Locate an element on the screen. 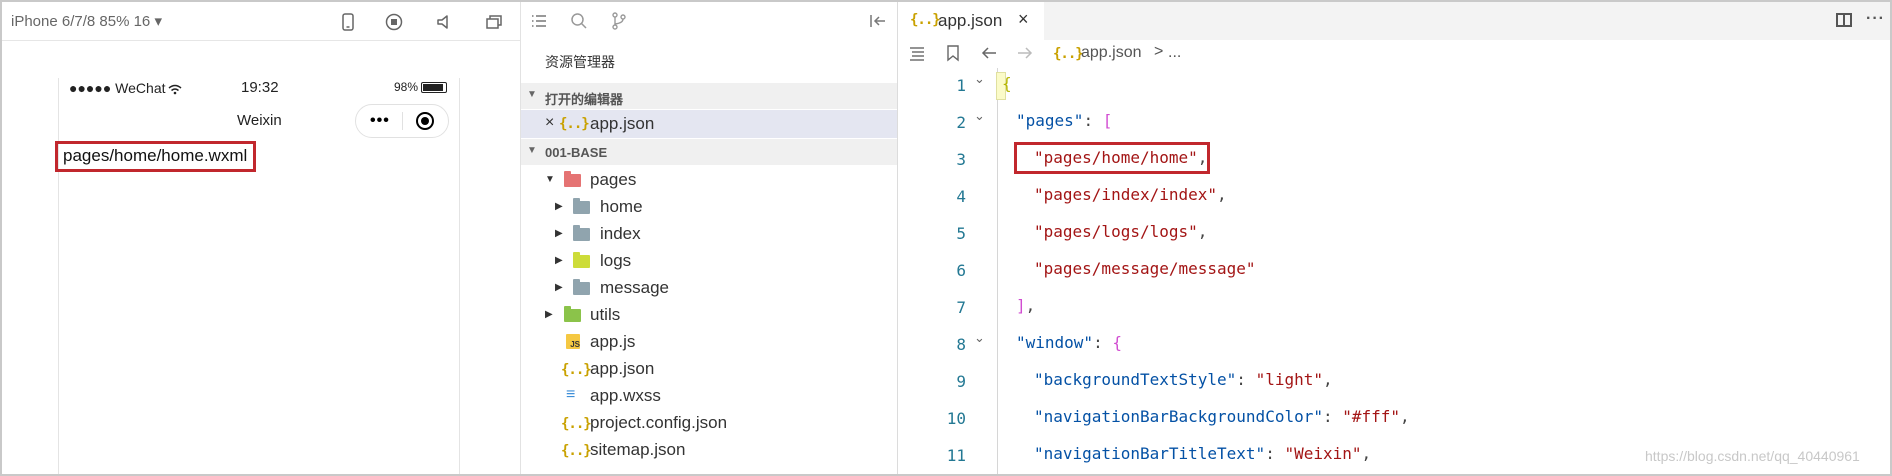 The image size is (1892, 476). tree-item-label: app.wxss is located at coordinates (625, 395).